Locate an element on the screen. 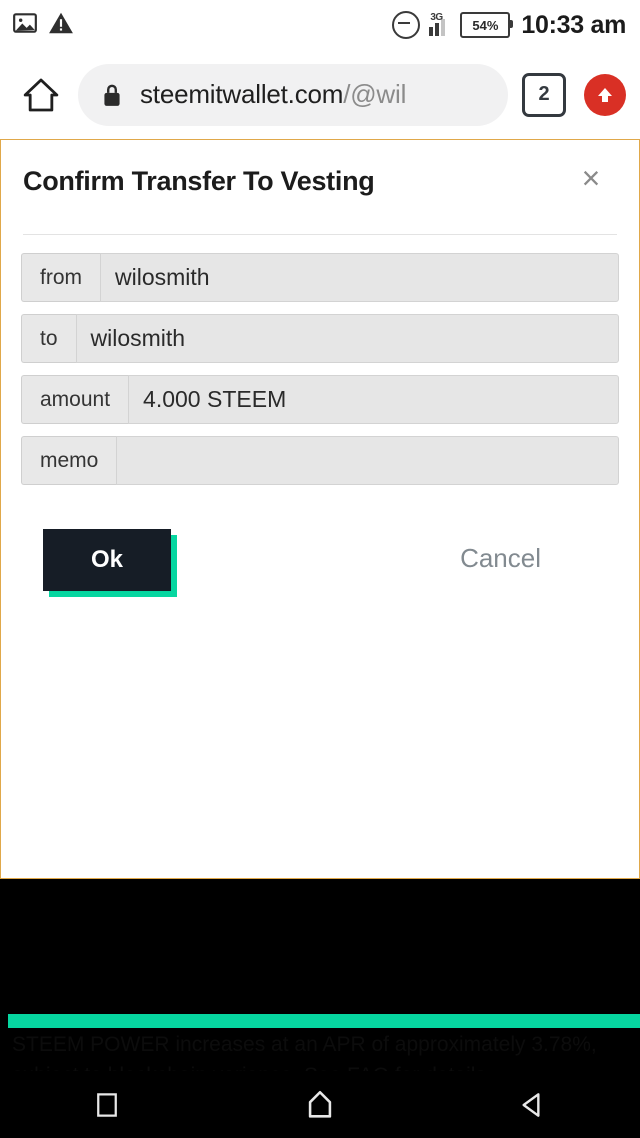  status-bar: 3G 54% 10:33 am is located at coordinates (320, 25).